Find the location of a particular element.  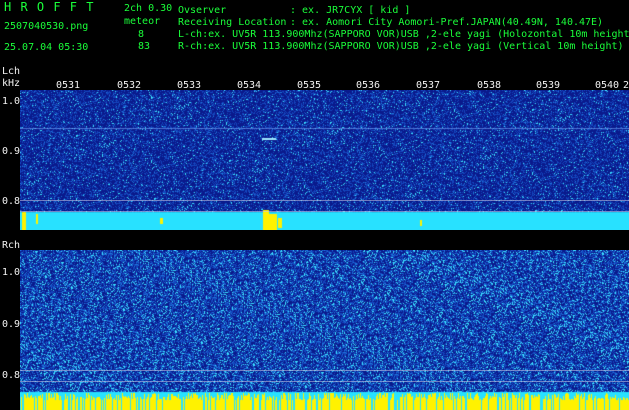

rch-count: 83 is located at coordinates (144, 46).